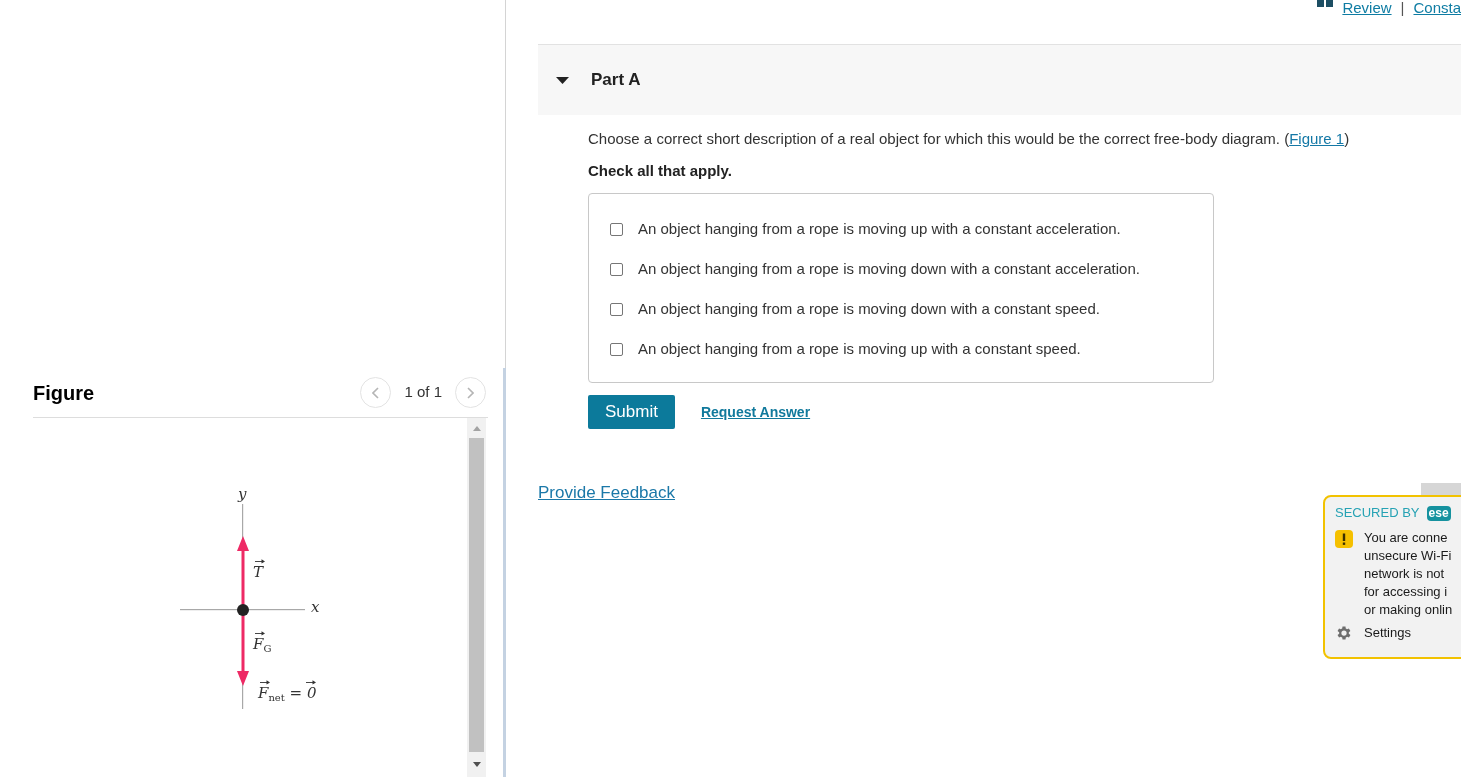 The width and height of the screenshot is (1461, 777). Describe the element at coordinates (470, 392) in the screenshot. I see `chevron-right-icon` at that location.